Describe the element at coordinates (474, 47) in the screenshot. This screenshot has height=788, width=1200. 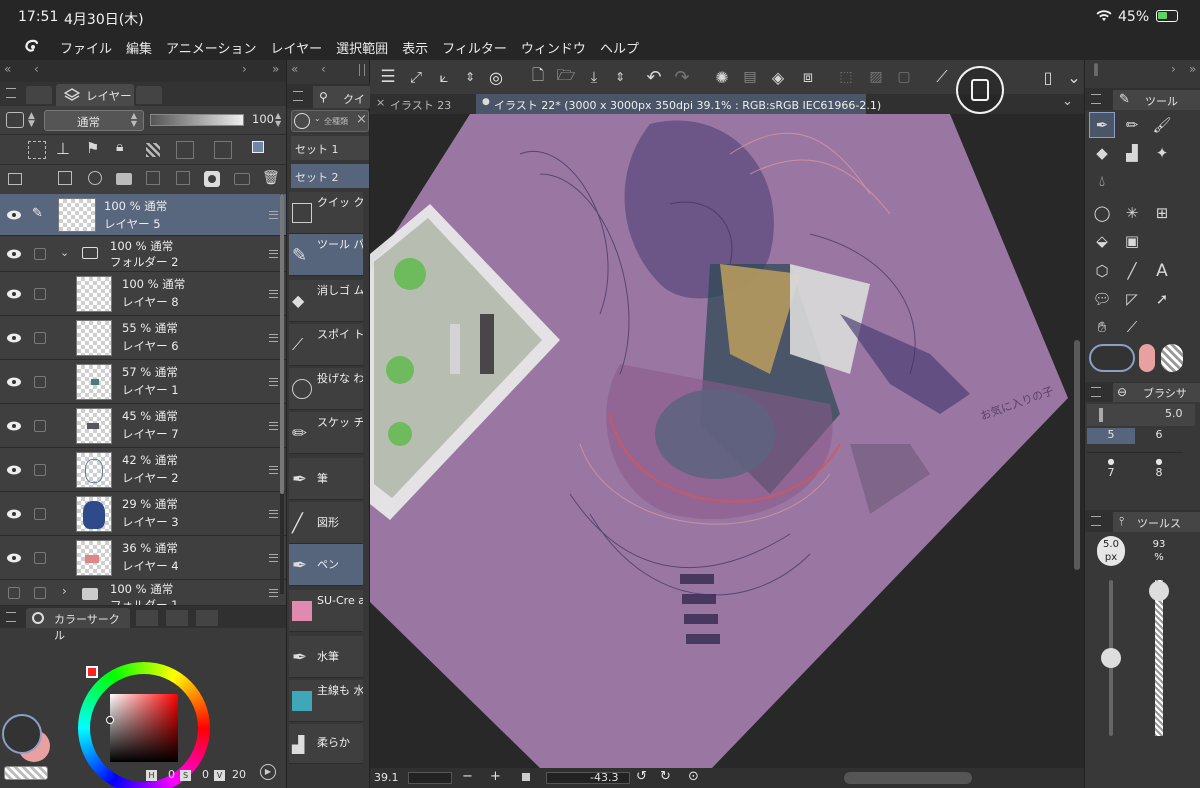
I see `menu-filter: フィルター` at that location.